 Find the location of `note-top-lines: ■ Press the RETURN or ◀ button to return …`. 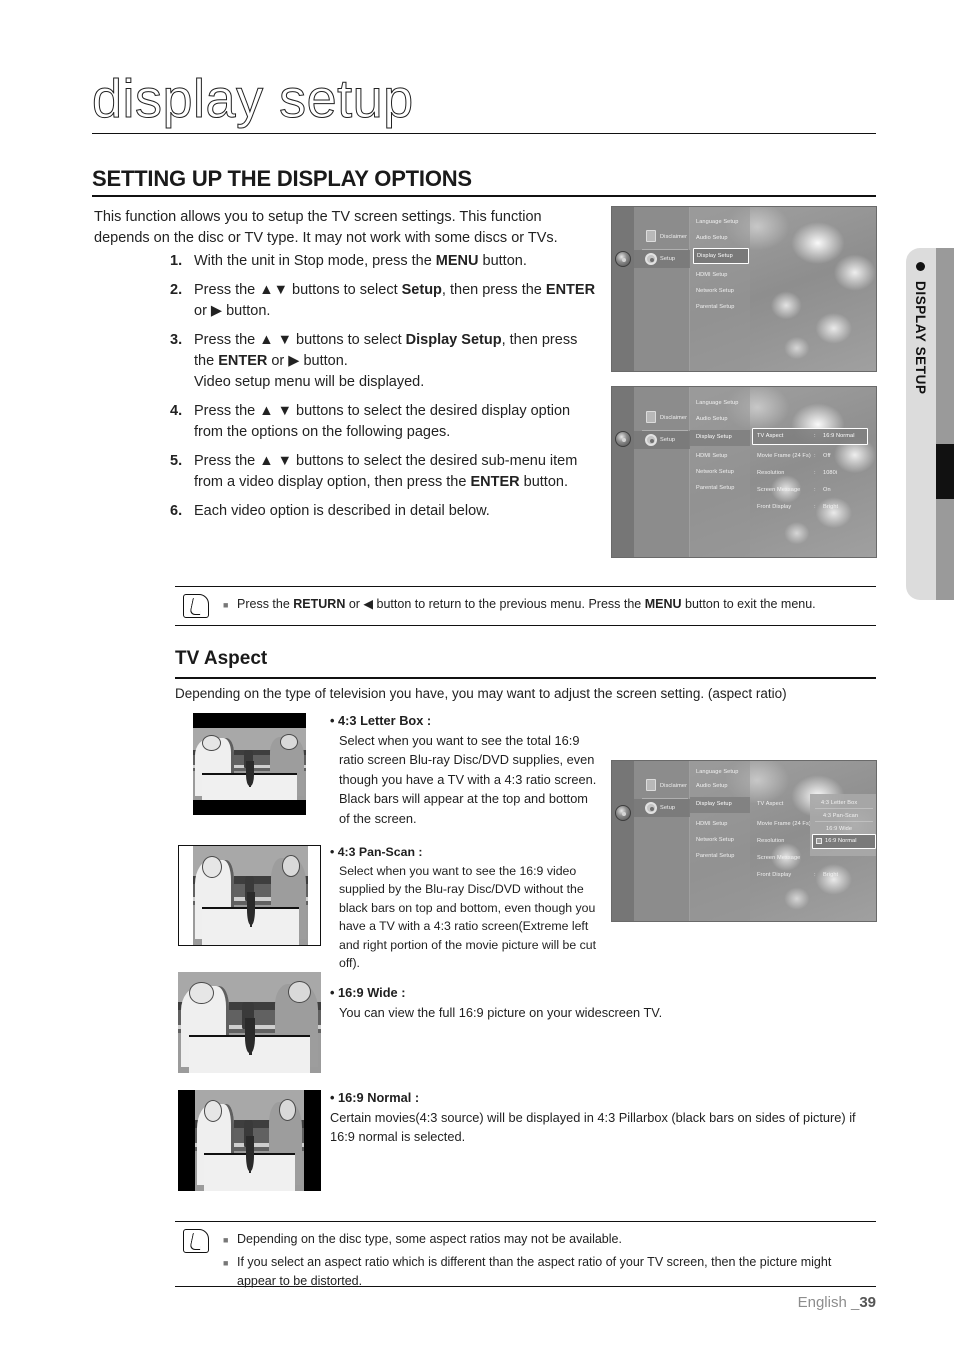

note-top-lines: ■ Press the RETURN or ◀ button to return … is located at coordinates (547, 606).